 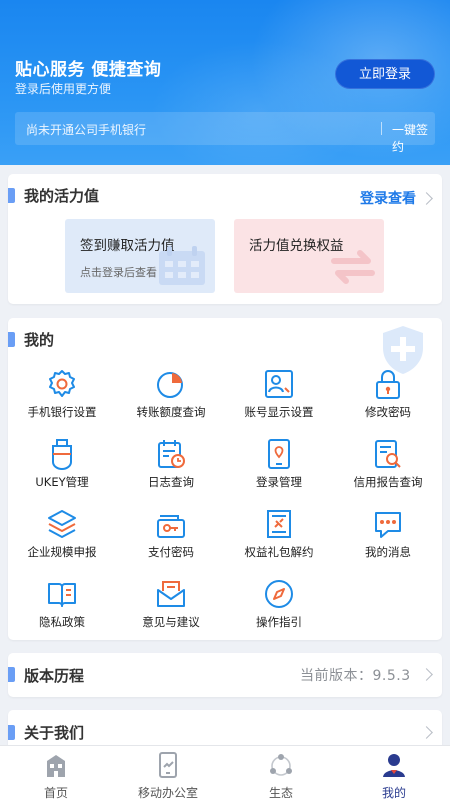 I want to click on vitality-title: 我的活力值, so click(x=62, y=196).